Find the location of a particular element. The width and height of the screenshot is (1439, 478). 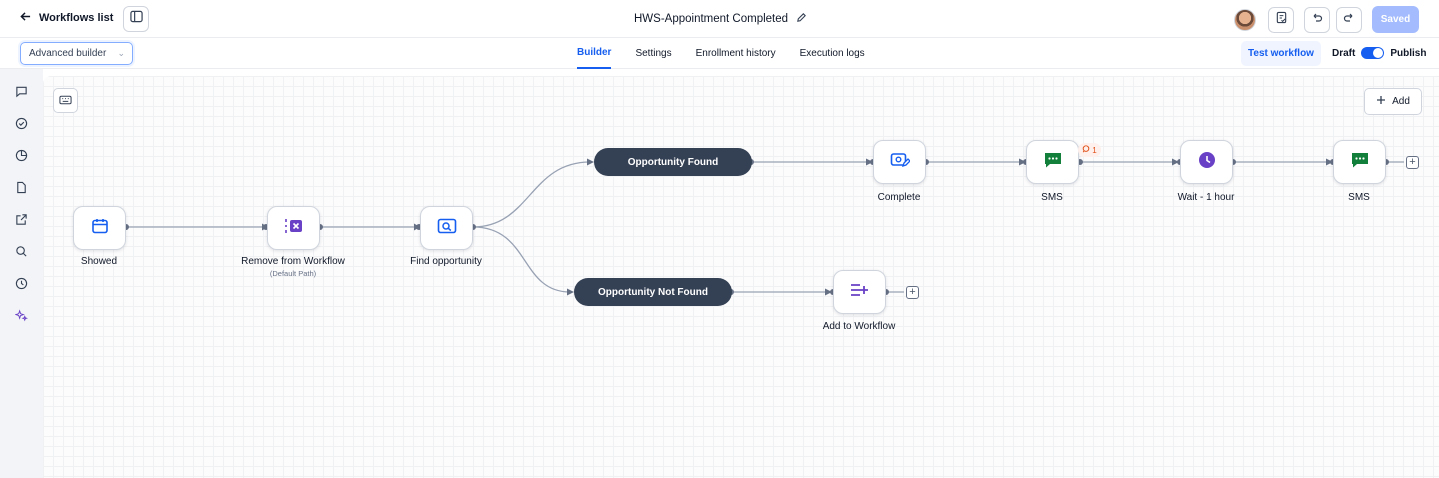

branch-opportunity-not-found: Opportunity Not Found is located at coordinates (653, 292).